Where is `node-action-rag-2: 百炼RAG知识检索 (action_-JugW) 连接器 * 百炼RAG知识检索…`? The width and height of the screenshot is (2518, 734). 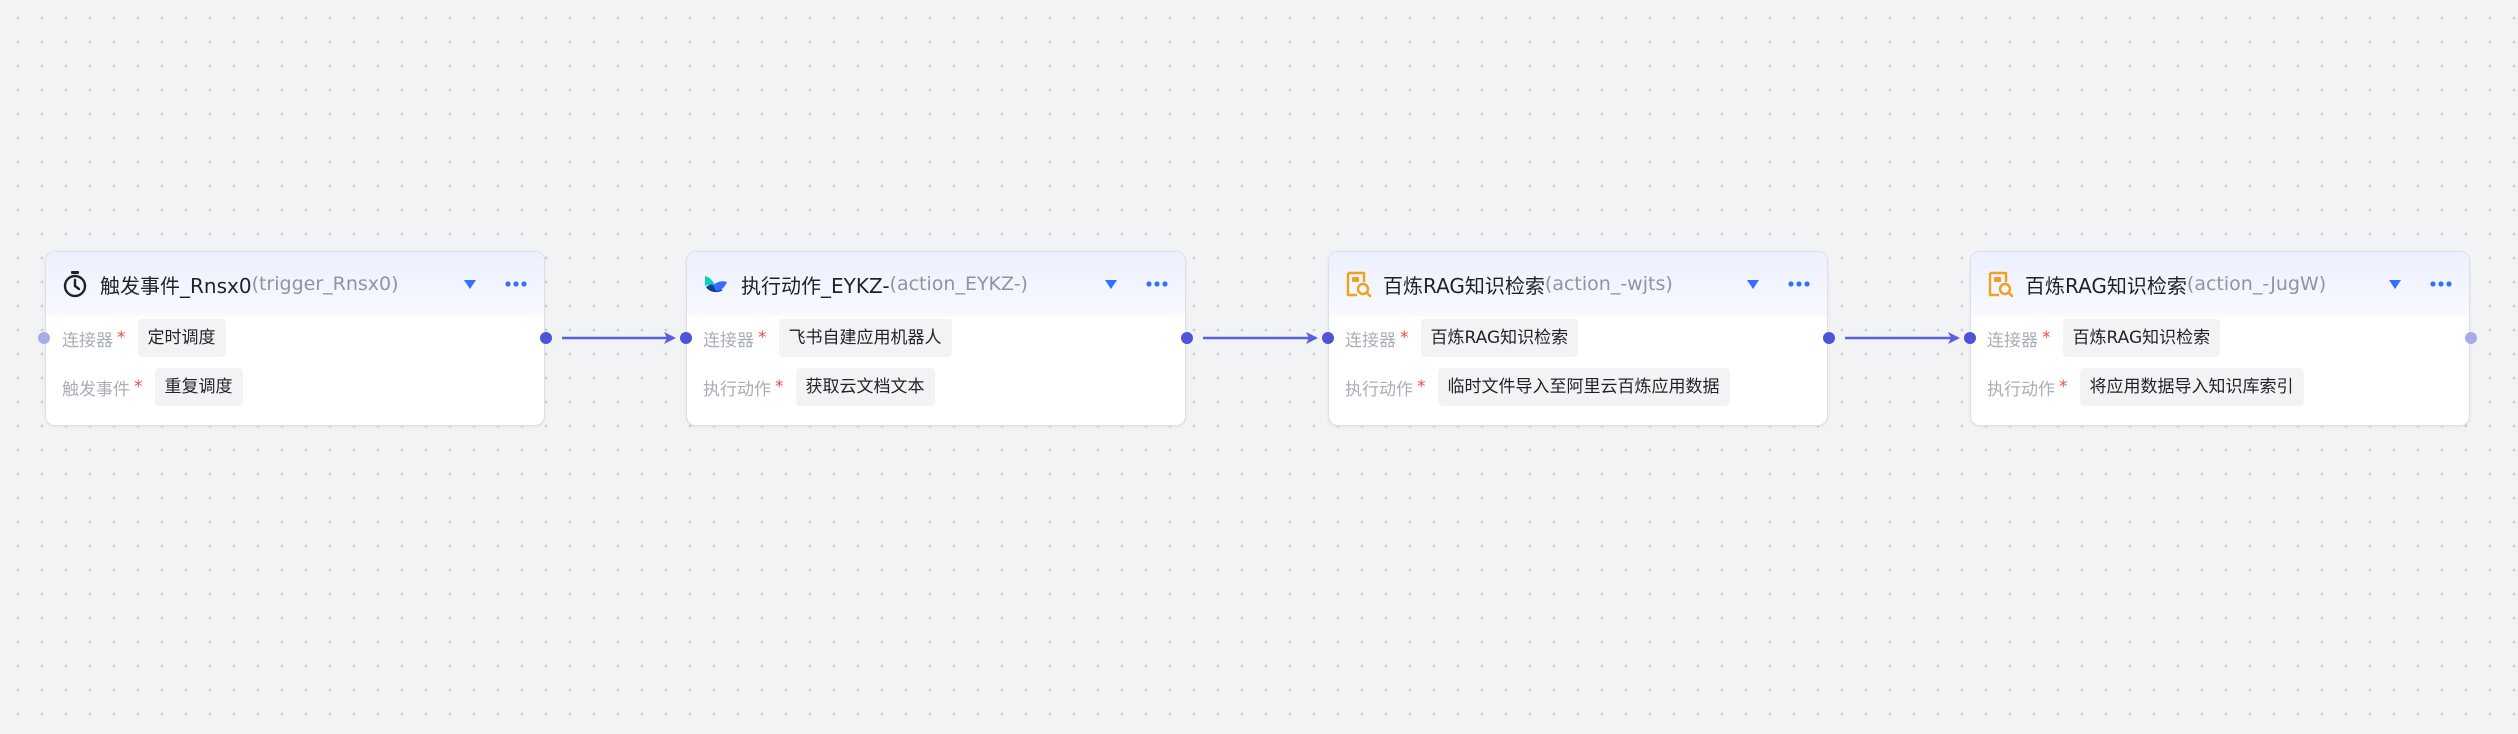
node-action-rag-2: 百炼RAG知识检索 (action_-JugW) 连接器 * 百炼RAG知识检索… is located at coordinates (2220, 338).